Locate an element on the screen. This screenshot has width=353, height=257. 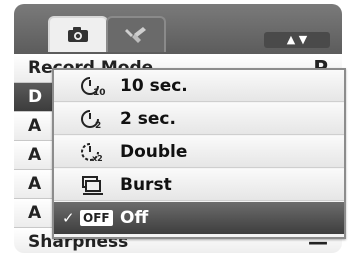
option-2-sec: 2 2 sec. is located at coordinates (199, 119).